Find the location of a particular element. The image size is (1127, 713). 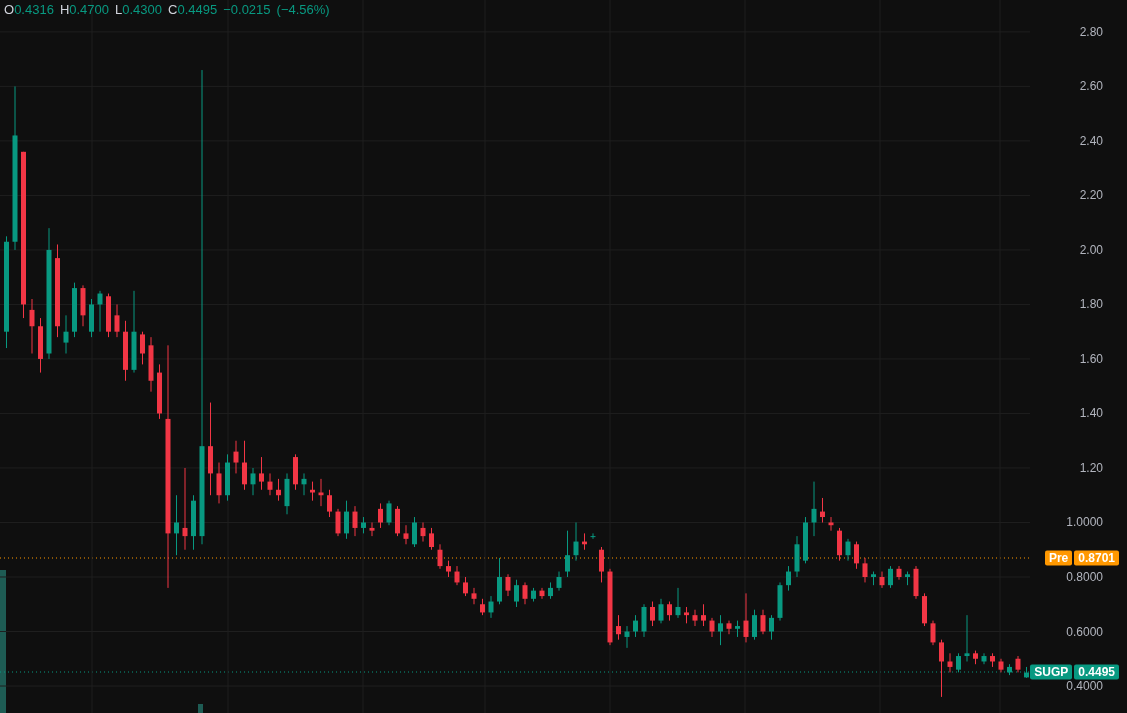

legend-label: H is located at coordinates (64, 9).